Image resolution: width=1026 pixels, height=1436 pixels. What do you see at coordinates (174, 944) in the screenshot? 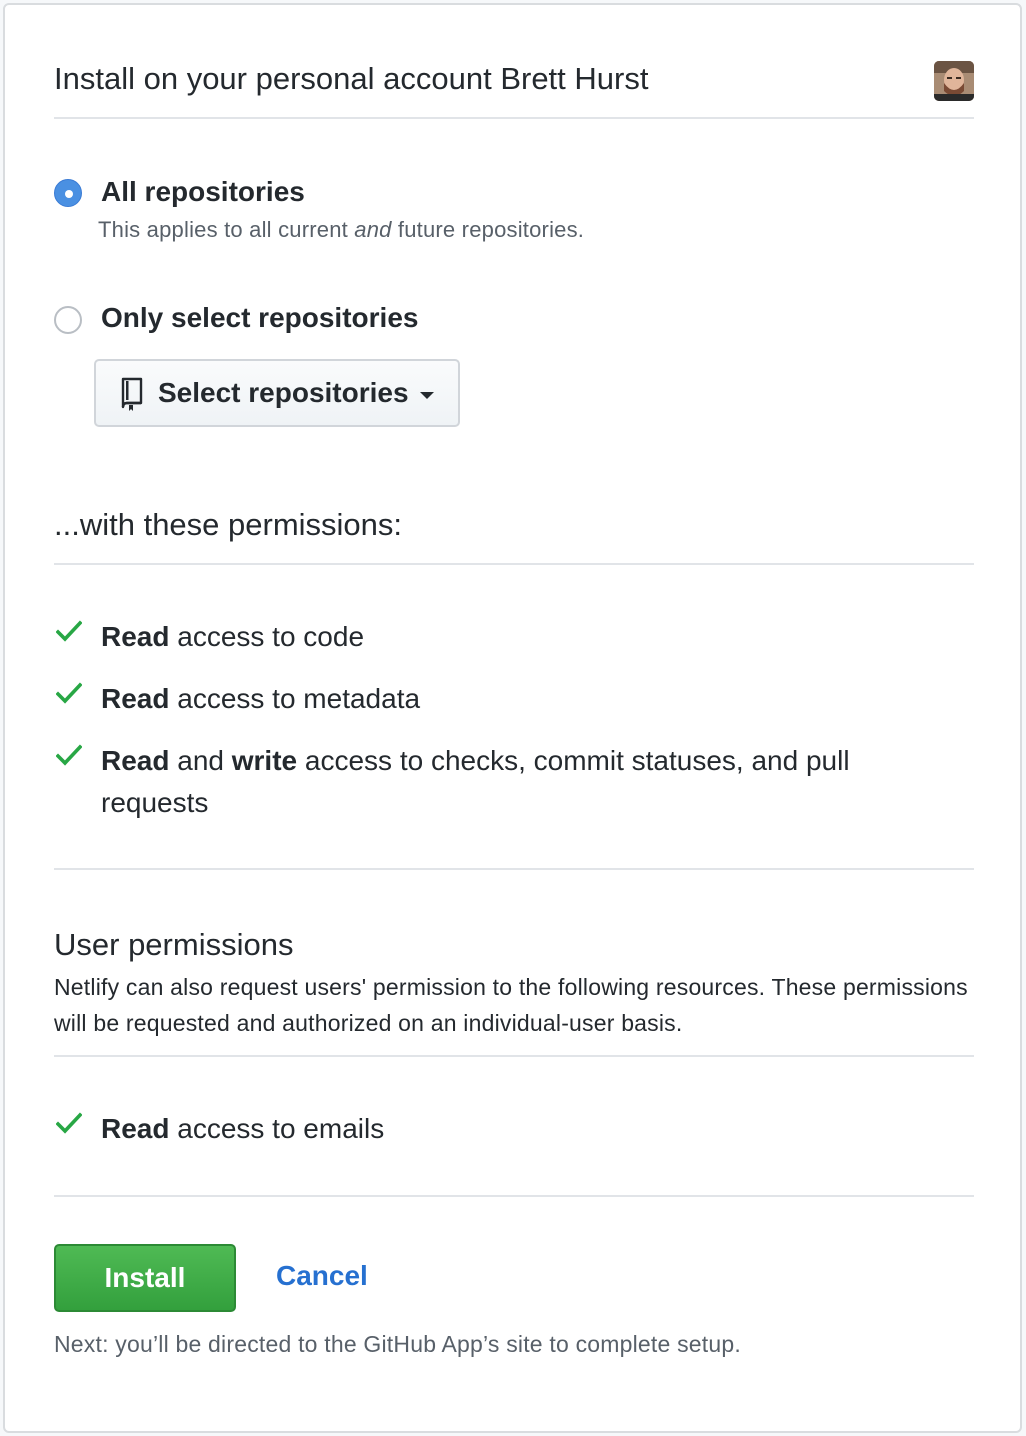
I see `user-permissions-title: User permissions` at bounding box center [174, 944].